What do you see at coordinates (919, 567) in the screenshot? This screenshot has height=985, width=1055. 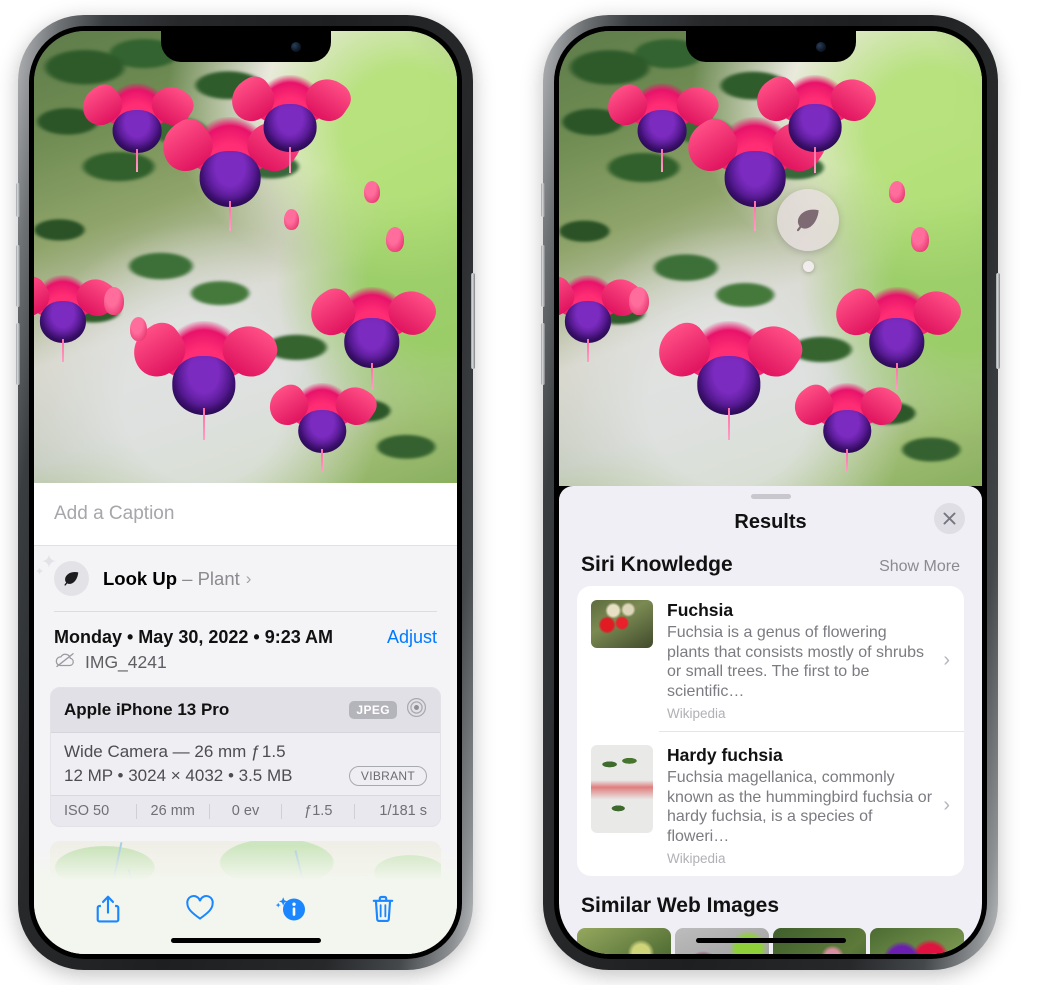 I see `show-more-button: Show More` at bounding box center [919, 567].